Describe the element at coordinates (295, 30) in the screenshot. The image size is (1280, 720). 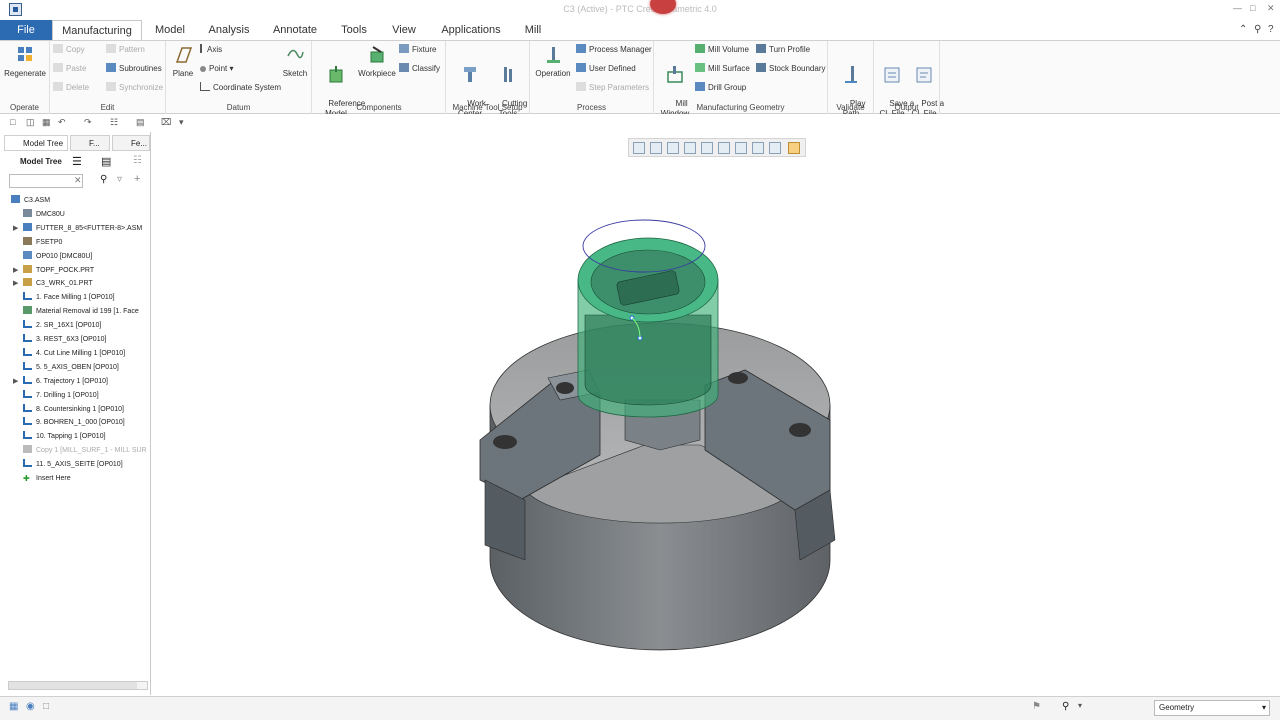
I see `tab-annotate: Annotate` at that location.